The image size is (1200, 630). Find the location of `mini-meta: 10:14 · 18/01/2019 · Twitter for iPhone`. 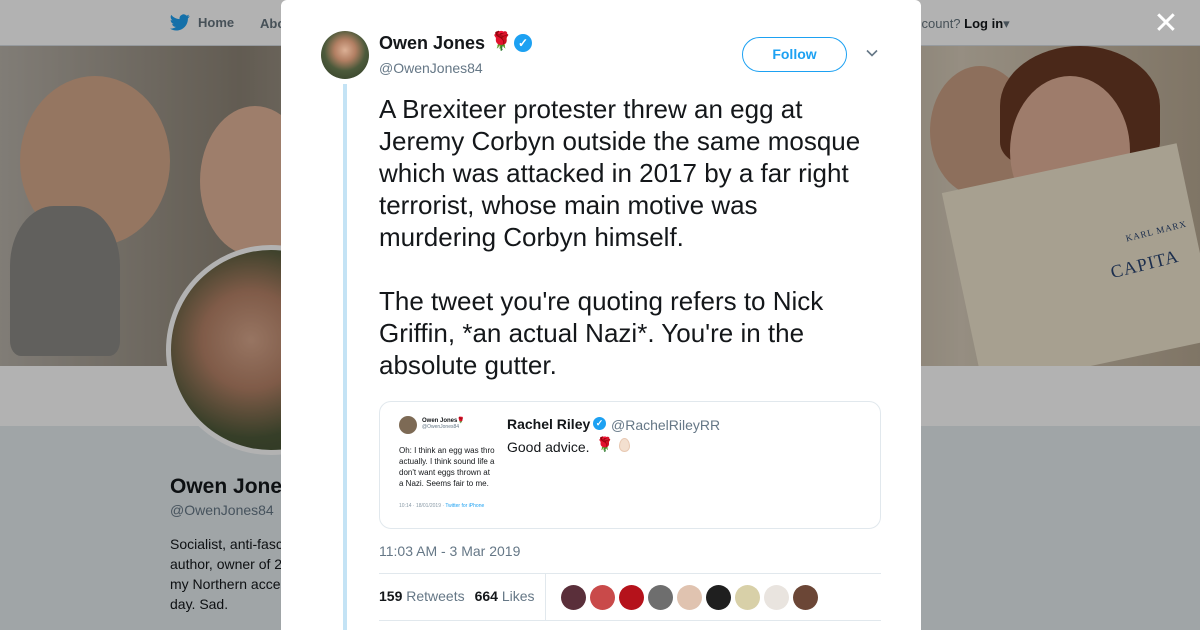

mini-meta: 10:14 · 18/01/2019 · Twitter for iPhone is located at coordinates (441, 506).